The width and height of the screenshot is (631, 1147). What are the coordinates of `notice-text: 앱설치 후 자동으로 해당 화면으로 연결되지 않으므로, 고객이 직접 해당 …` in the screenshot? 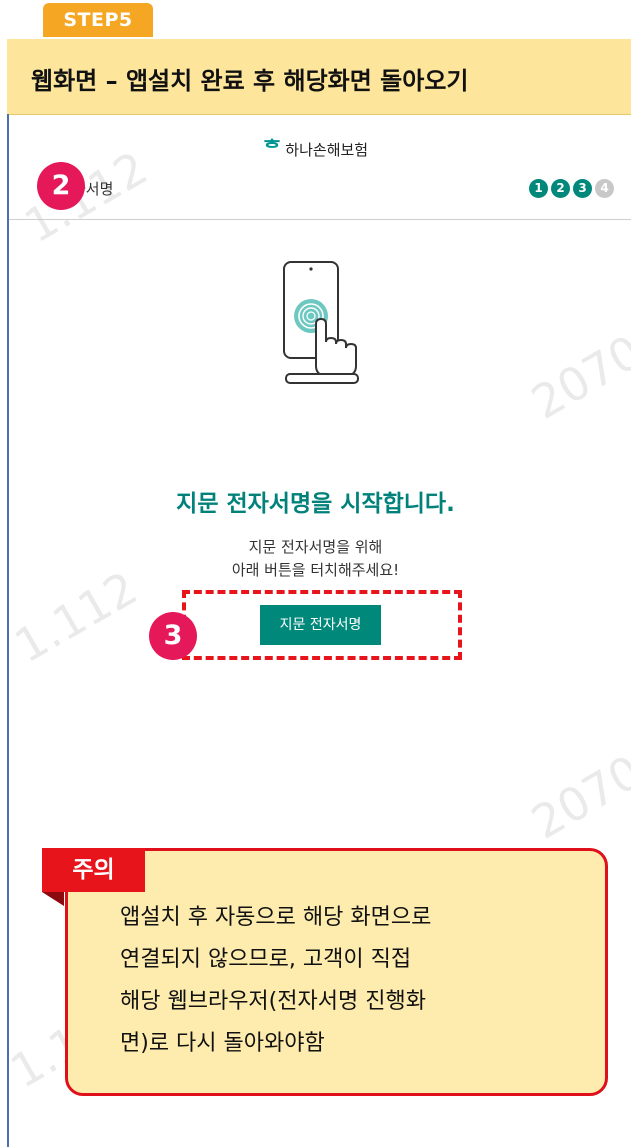 It's located at (340, 981).